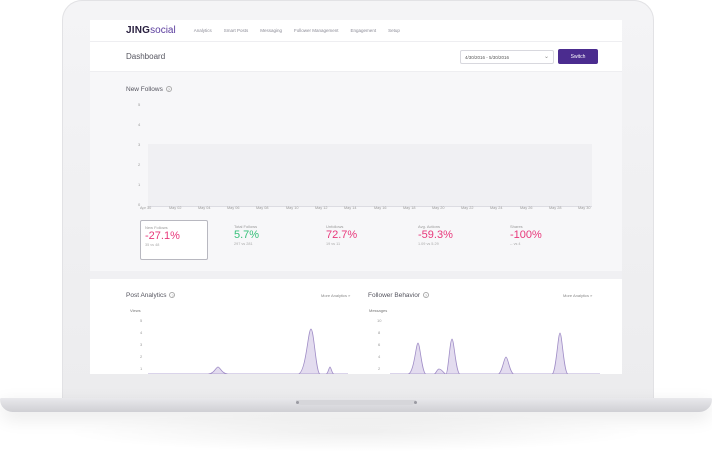  What do you see at coordinates (438, 208) in the screenshot?
I see `x-tick-label: May 20` at bounding box center [438, 208].